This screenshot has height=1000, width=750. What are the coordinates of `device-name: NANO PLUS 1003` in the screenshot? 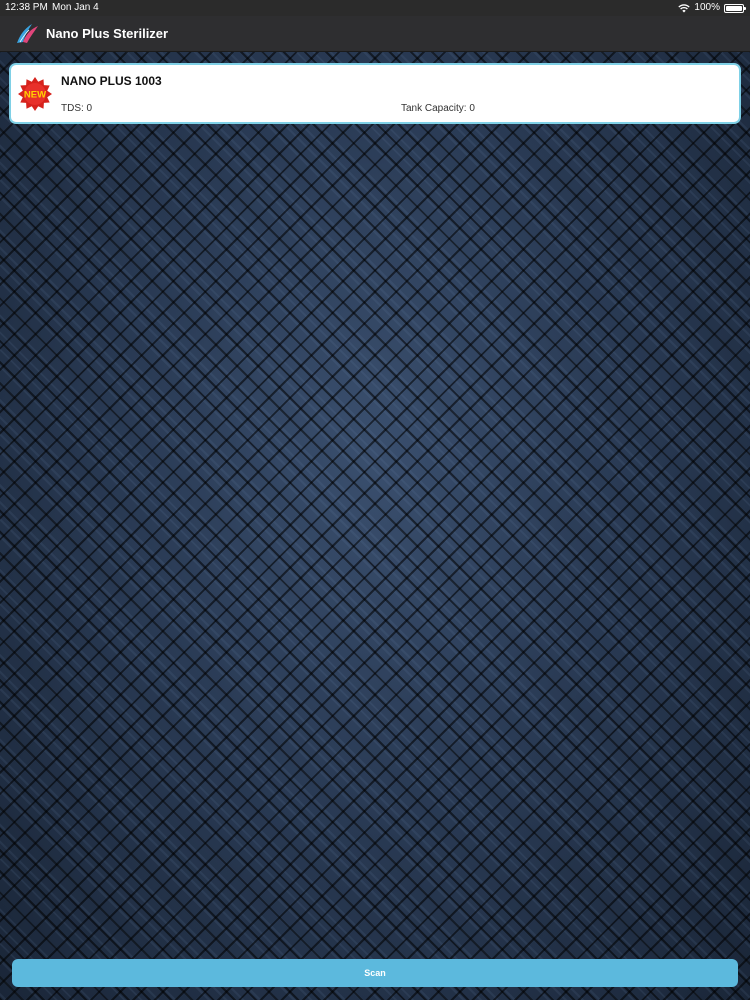 It's located at (111, 81).